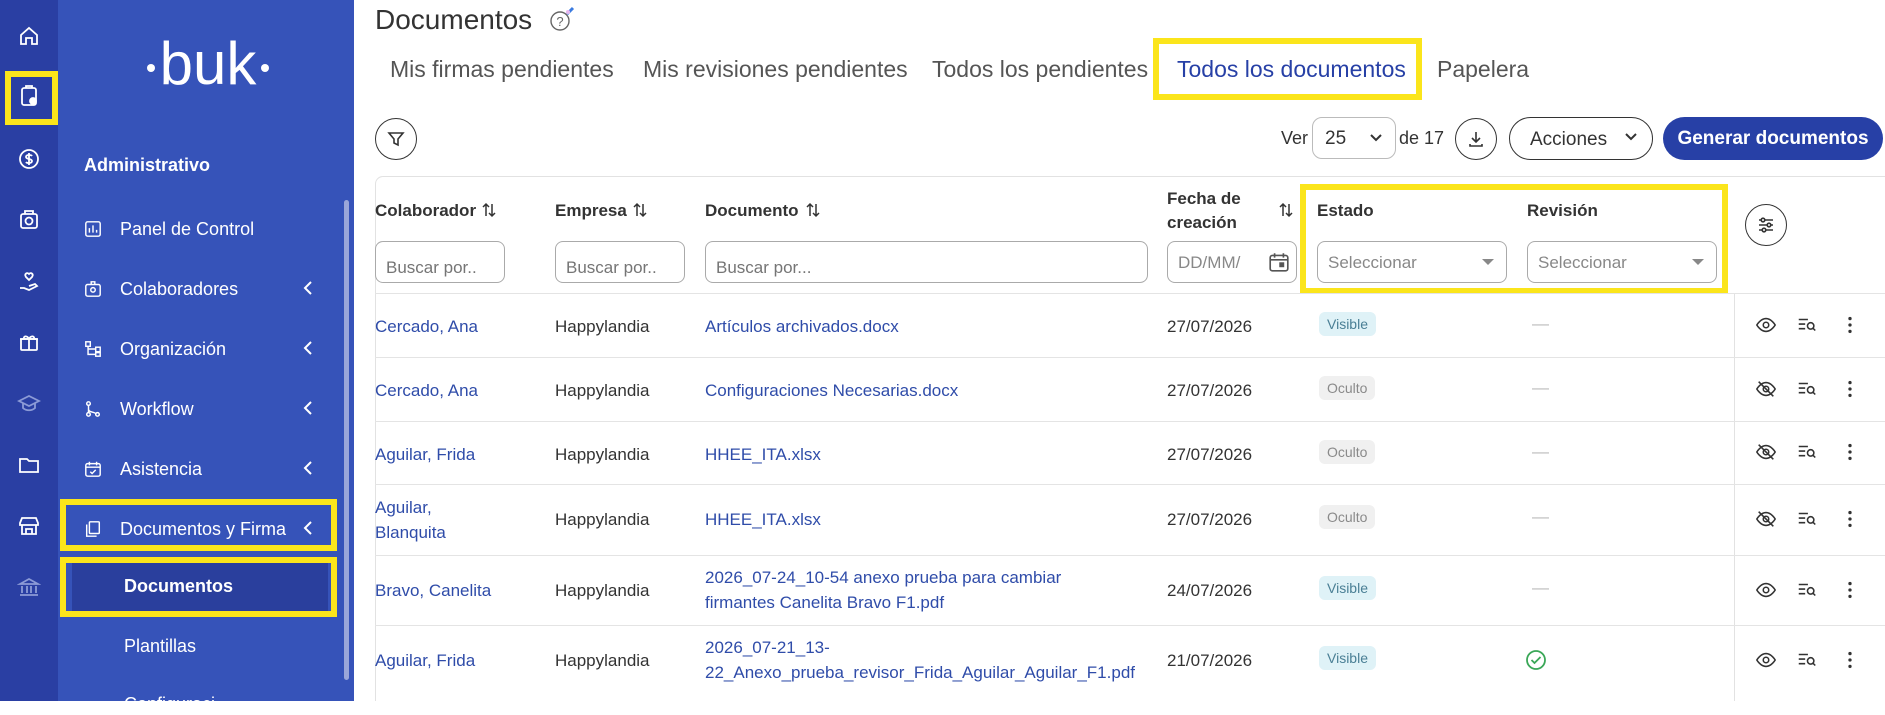 The image size is (1885, 715). Describe the element at coordinates (433, 590) in the screenshot. I see `cell-colaborador: Bravo, Canelita` at that location.